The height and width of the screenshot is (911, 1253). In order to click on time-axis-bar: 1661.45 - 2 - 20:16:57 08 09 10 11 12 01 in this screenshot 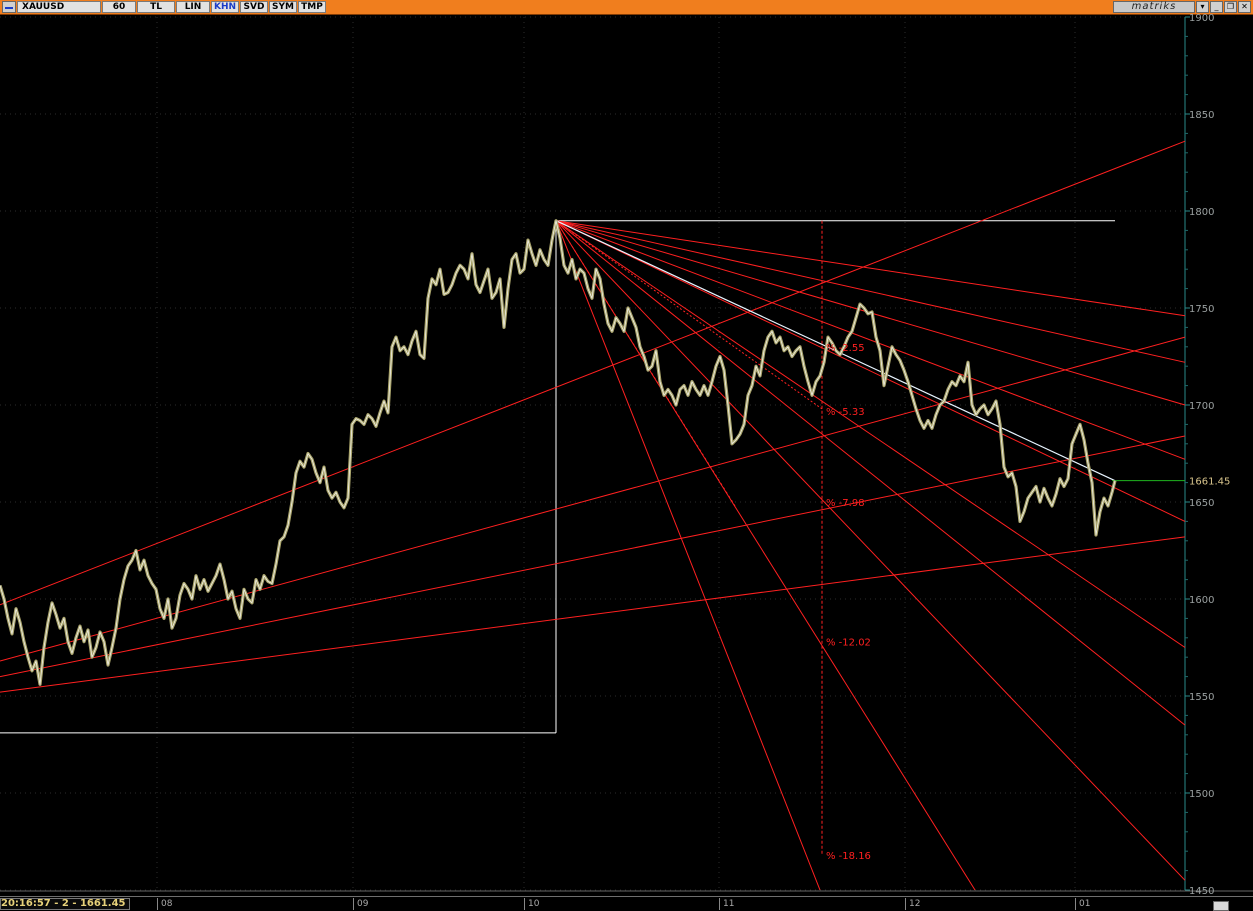, I will do `click(626, 903)`.